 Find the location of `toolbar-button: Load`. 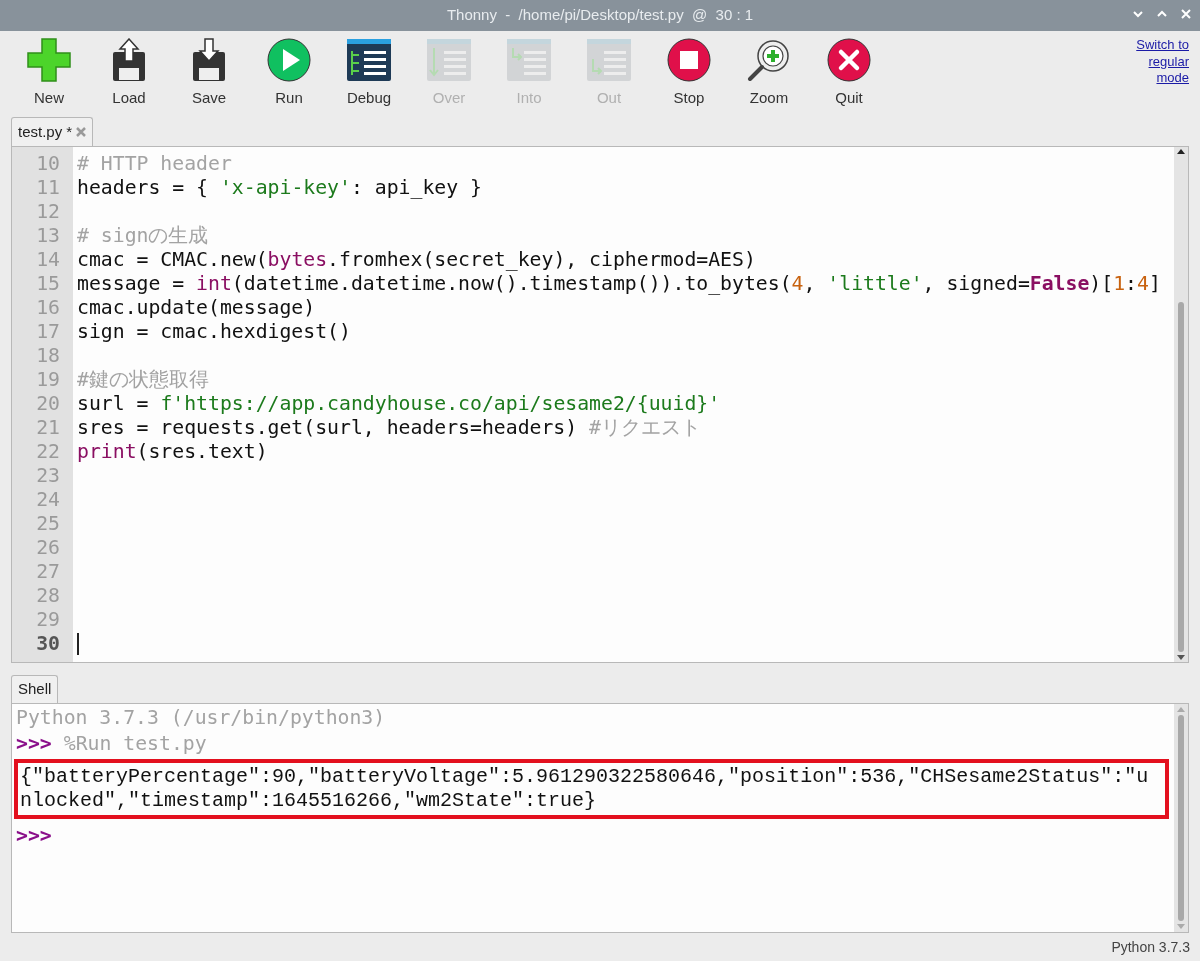

toolbar-button: Load is located at coordinates (129, 71).